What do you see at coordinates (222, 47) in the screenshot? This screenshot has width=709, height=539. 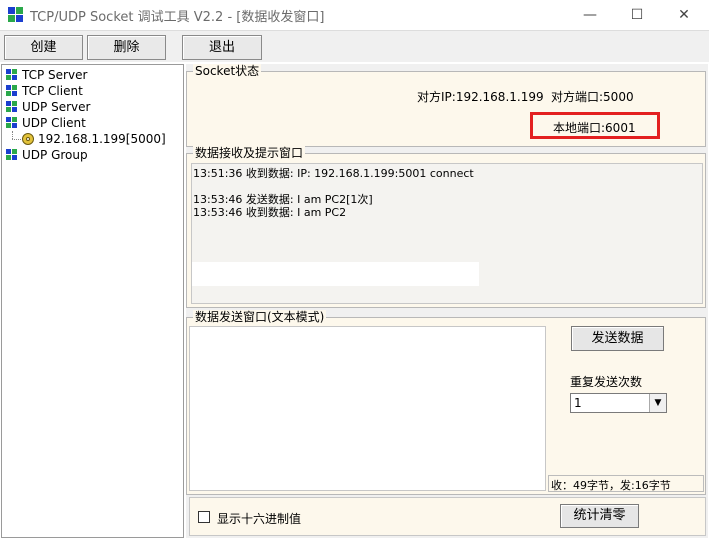 I see `exit-button: 退出` at bounding box center [222, 47].